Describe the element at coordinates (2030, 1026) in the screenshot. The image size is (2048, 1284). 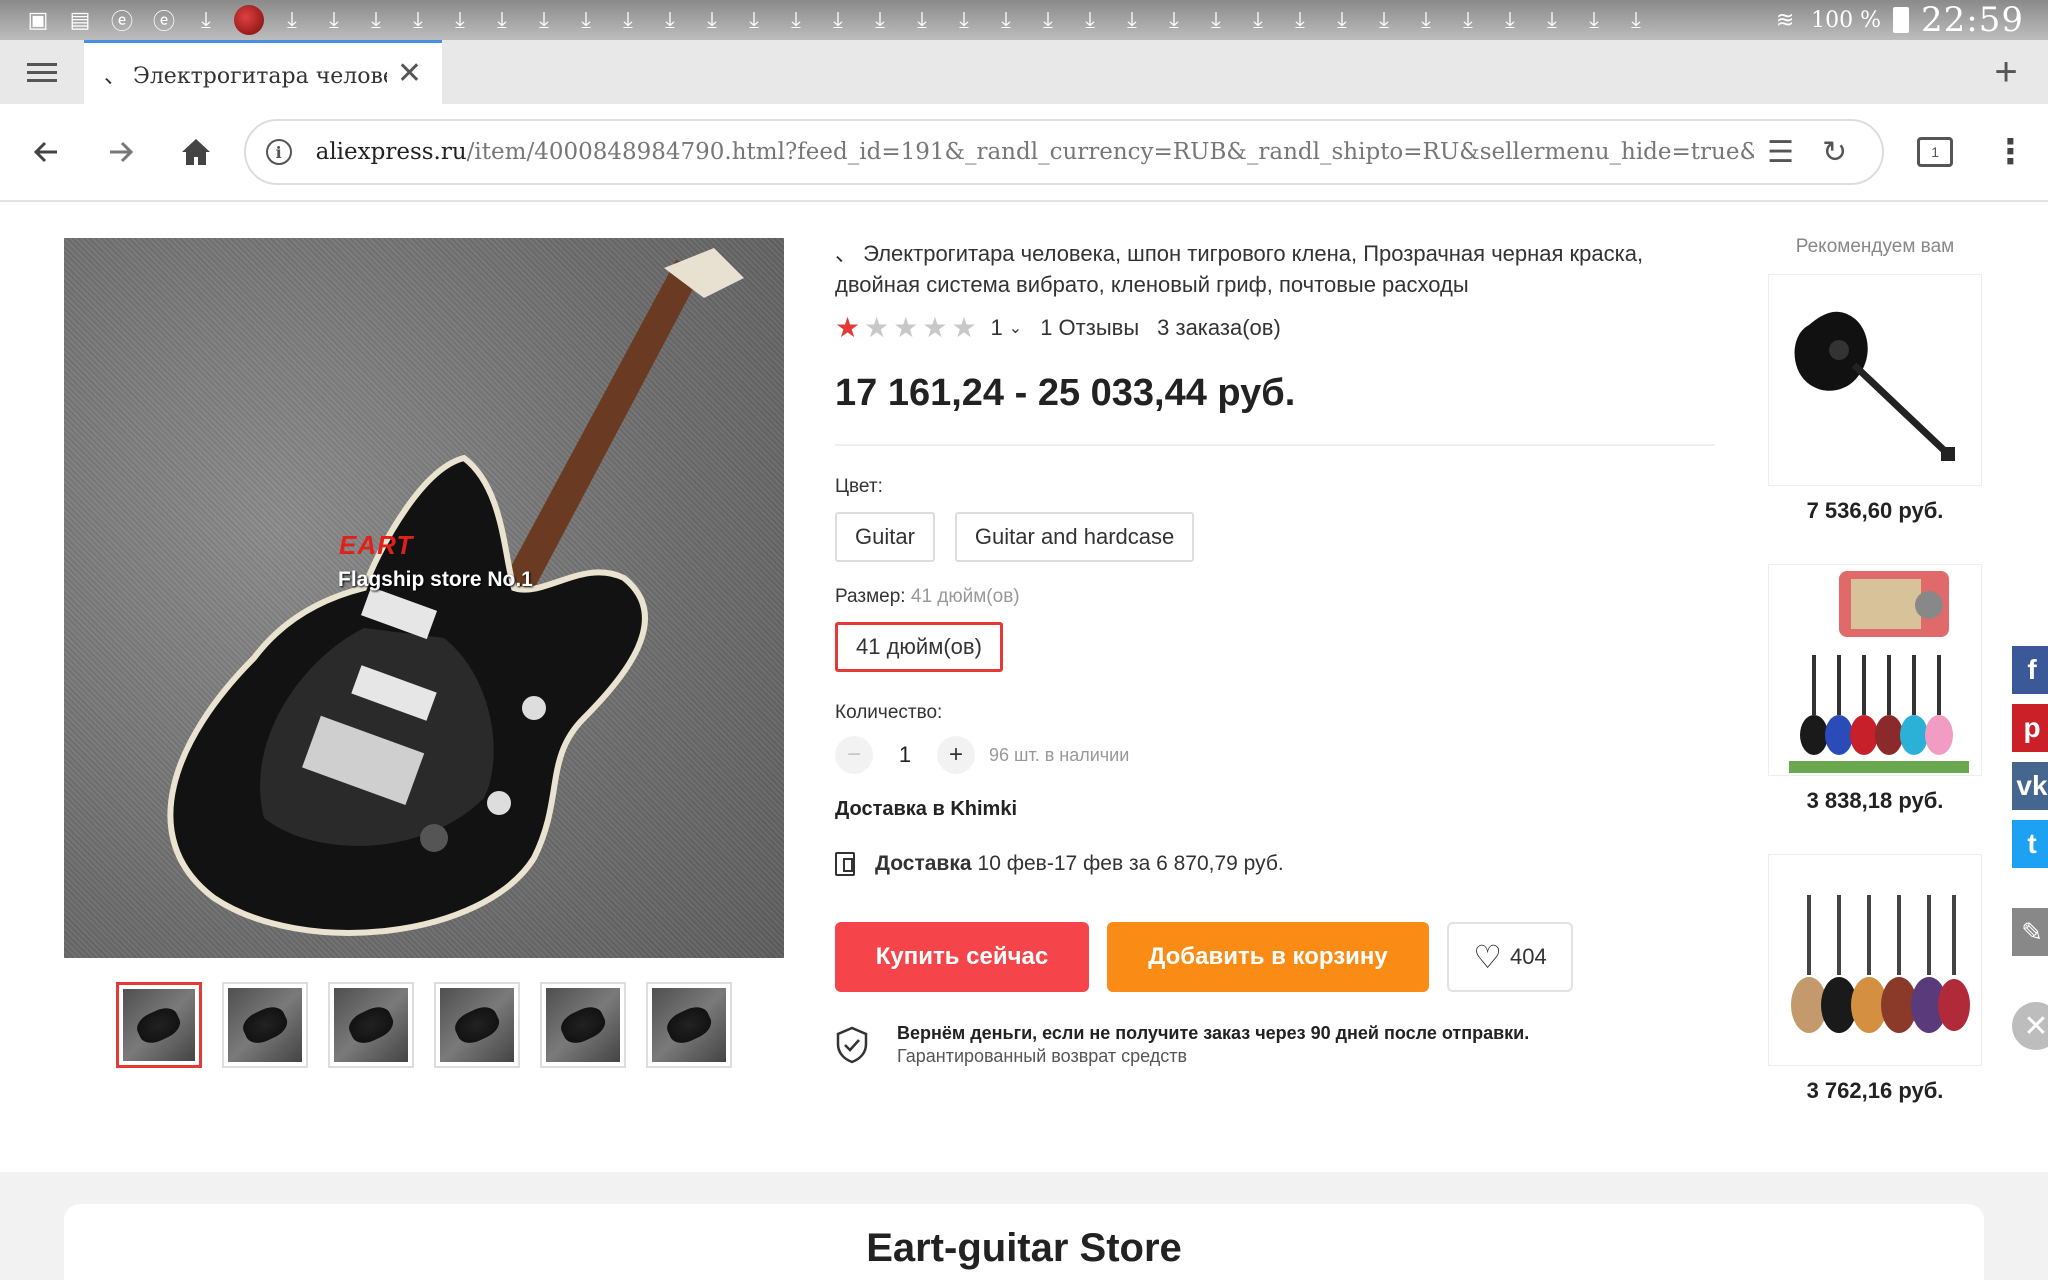
I see `close-share-rail-icon: ✕` at that location.